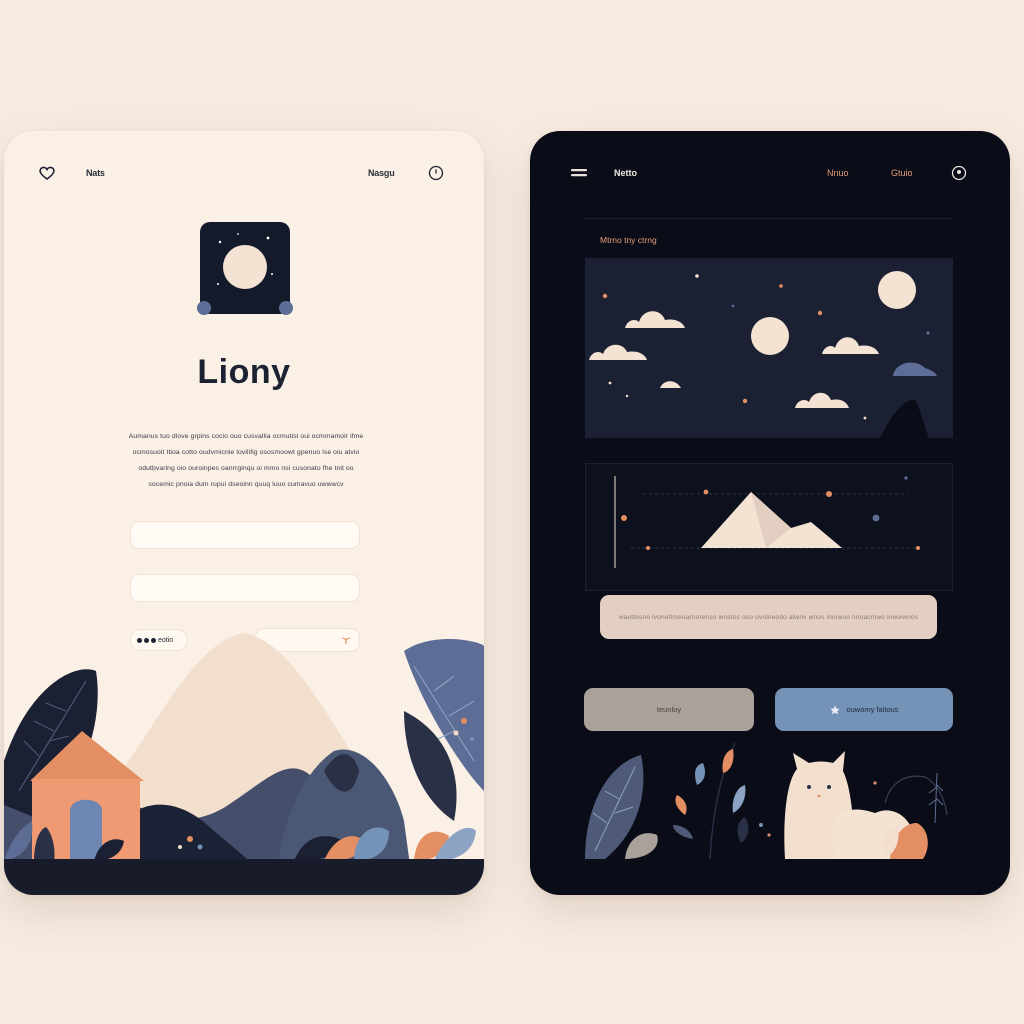 This screenshot has width=1024, height=1024. Describe the element at coordinates (47, 173) in the screenshot. I see `heart-icon` at that location.